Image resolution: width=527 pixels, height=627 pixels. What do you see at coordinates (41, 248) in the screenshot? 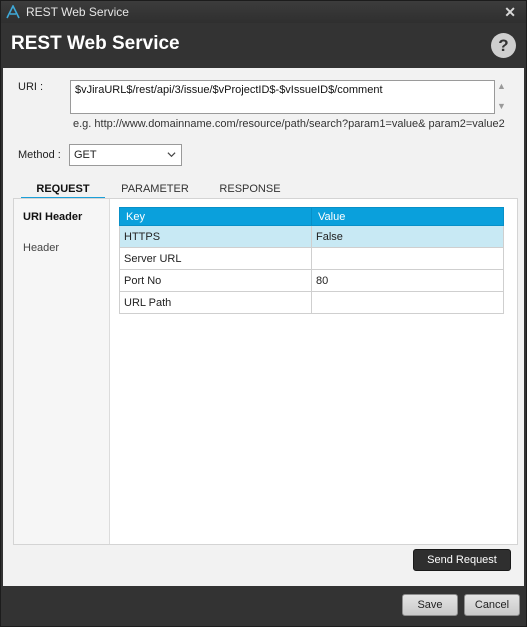
I see `nav-item-header: Header` at bounding box center [41, 248].